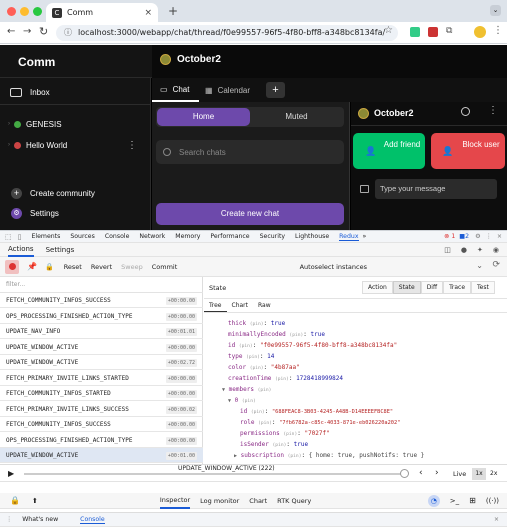 Image resolution: width=507 pixels, height=527 pixels. Describe the element at coordinates (101, 363) in the screenshot. I see `action-row: UPDATE_WINDOW_ACTIVE +00:02.72` at that location.